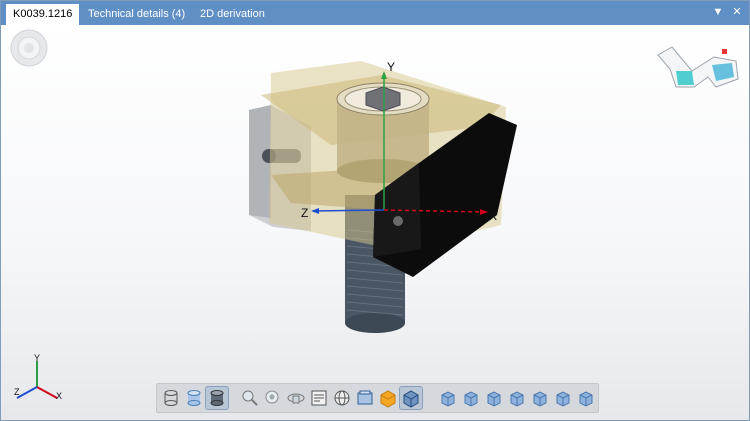 Image resolution: width=750 pixels, height=421 pixels. What do you see at coordinates (296, 398) in the screenshot?
I see `rotate-view-icon` at bounding box center [296, 398].